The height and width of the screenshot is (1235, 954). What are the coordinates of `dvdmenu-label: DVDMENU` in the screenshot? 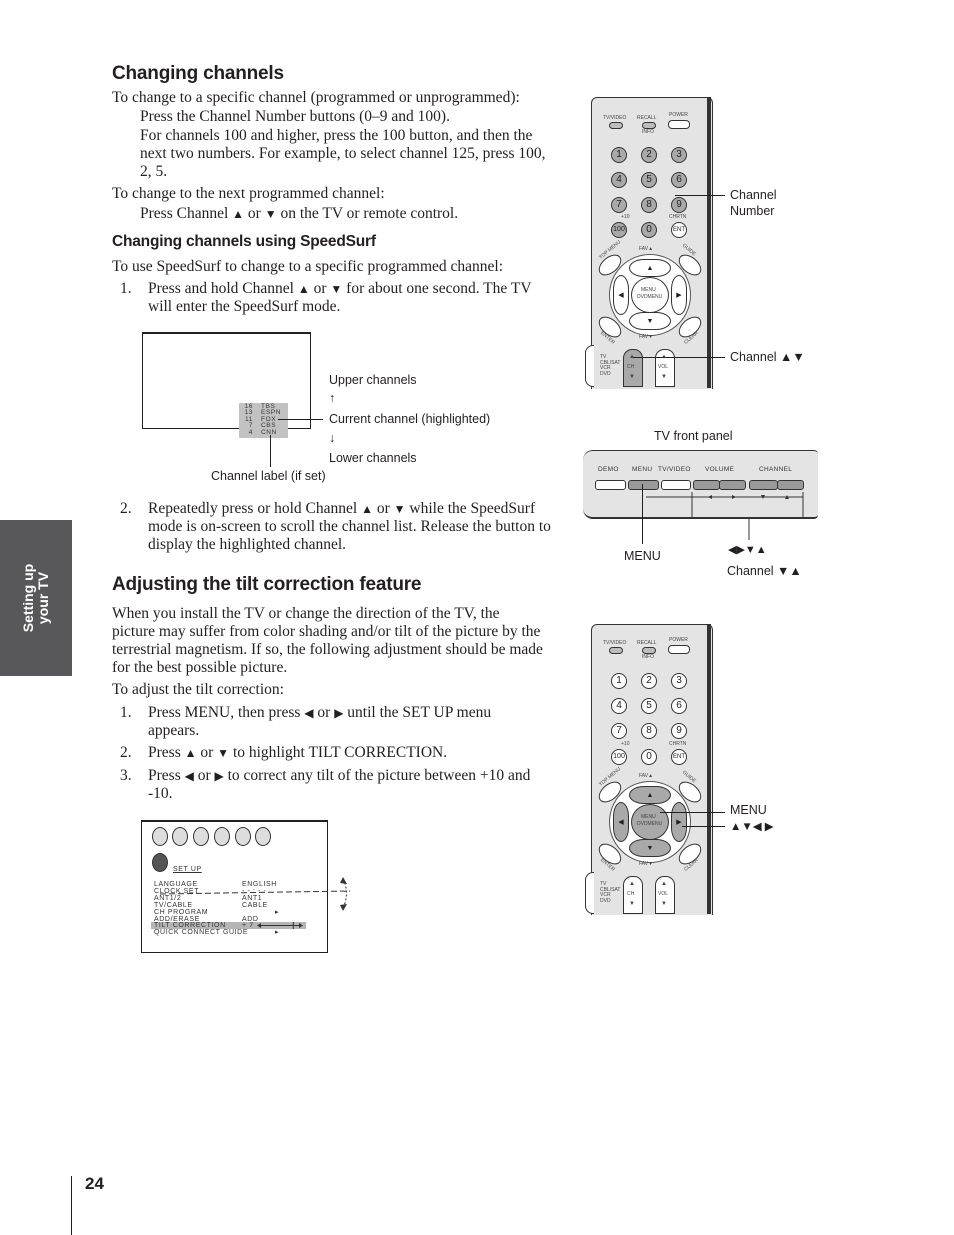 It's located at (650, 824).